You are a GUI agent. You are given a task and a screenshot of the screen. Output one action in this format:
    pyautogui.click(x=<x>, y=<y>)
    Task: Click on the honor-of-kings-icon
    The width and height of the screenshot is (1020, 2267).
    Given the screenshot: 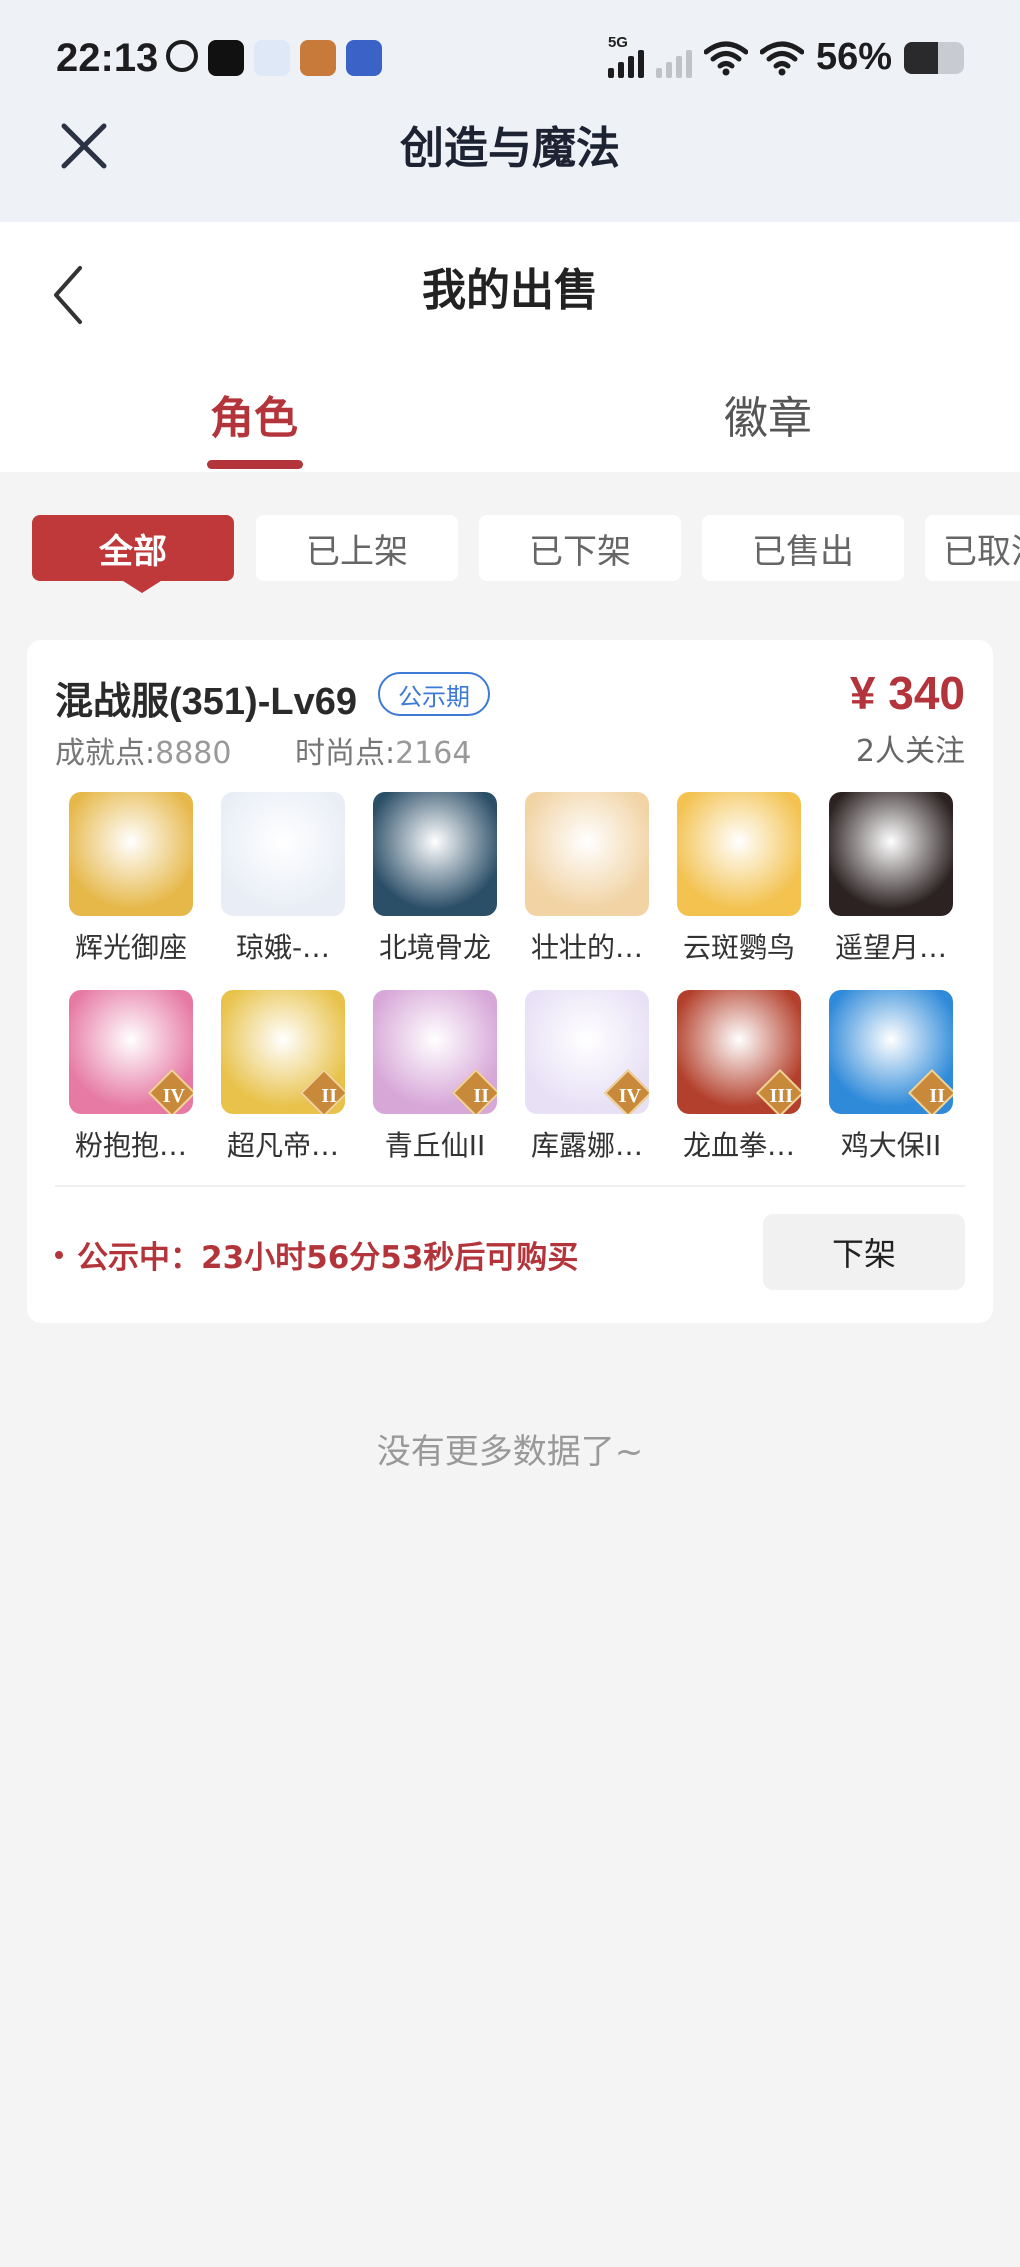 What is the action you would take?
    pyautogui.click(x=318, y=58)
    